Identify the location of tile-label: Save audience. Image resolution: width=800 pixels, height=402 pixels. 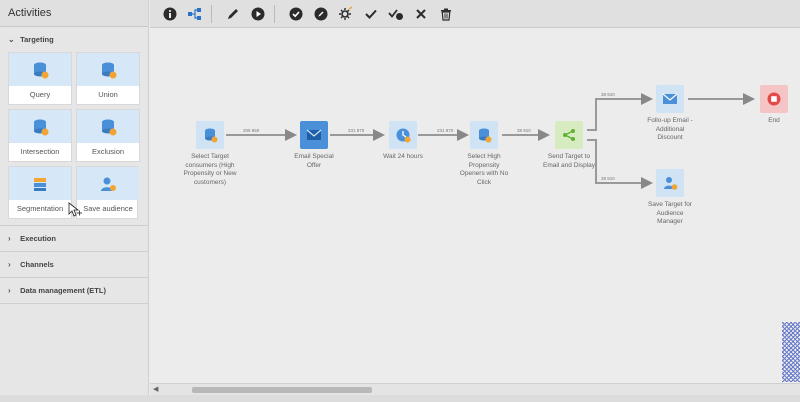
(108, 208).